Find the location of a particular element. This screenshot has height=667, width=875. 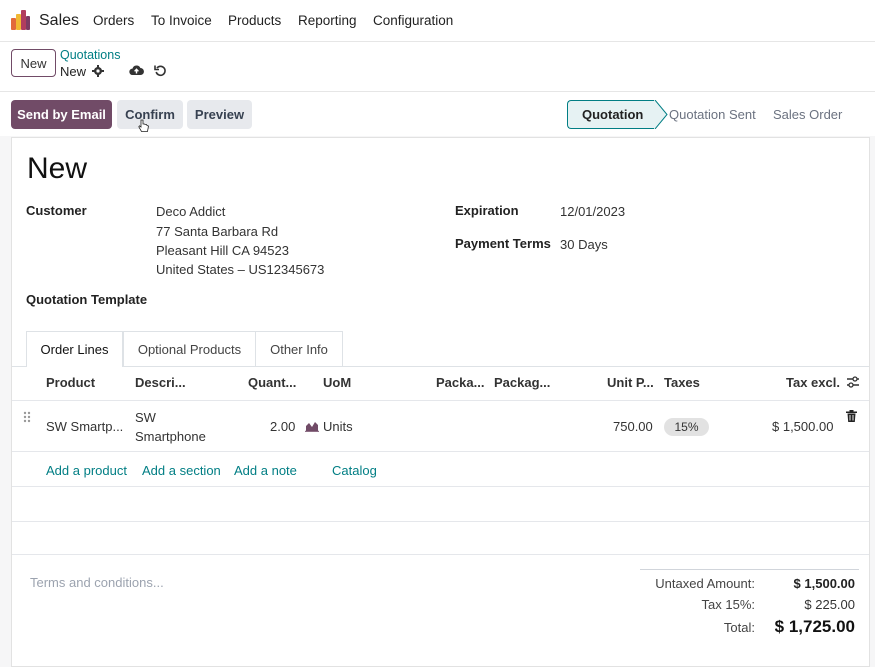

notebook-tabs: Order Lines Optional Products Other Info is located at coordinates (440, 349).